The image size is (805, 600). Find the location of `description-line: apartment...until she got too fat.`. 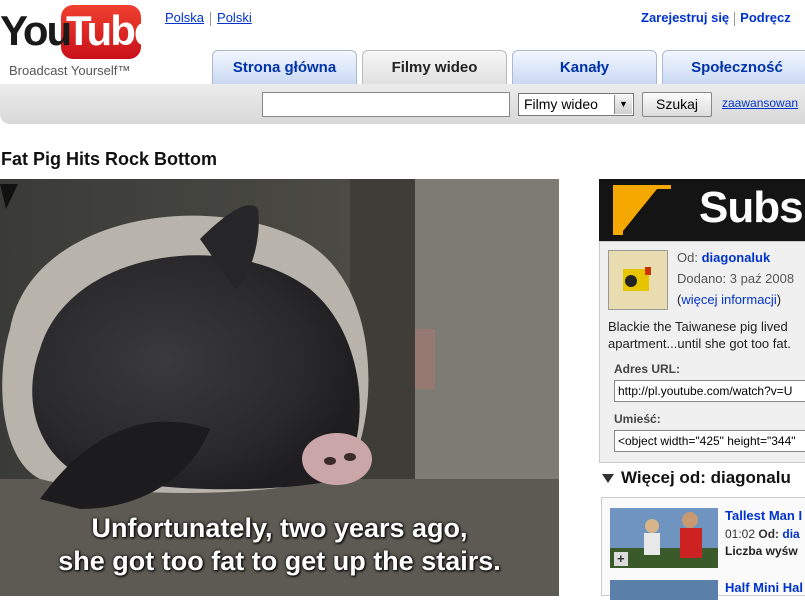

description-line: apartment...until she got too fat. is located at coordinates (699, 343).